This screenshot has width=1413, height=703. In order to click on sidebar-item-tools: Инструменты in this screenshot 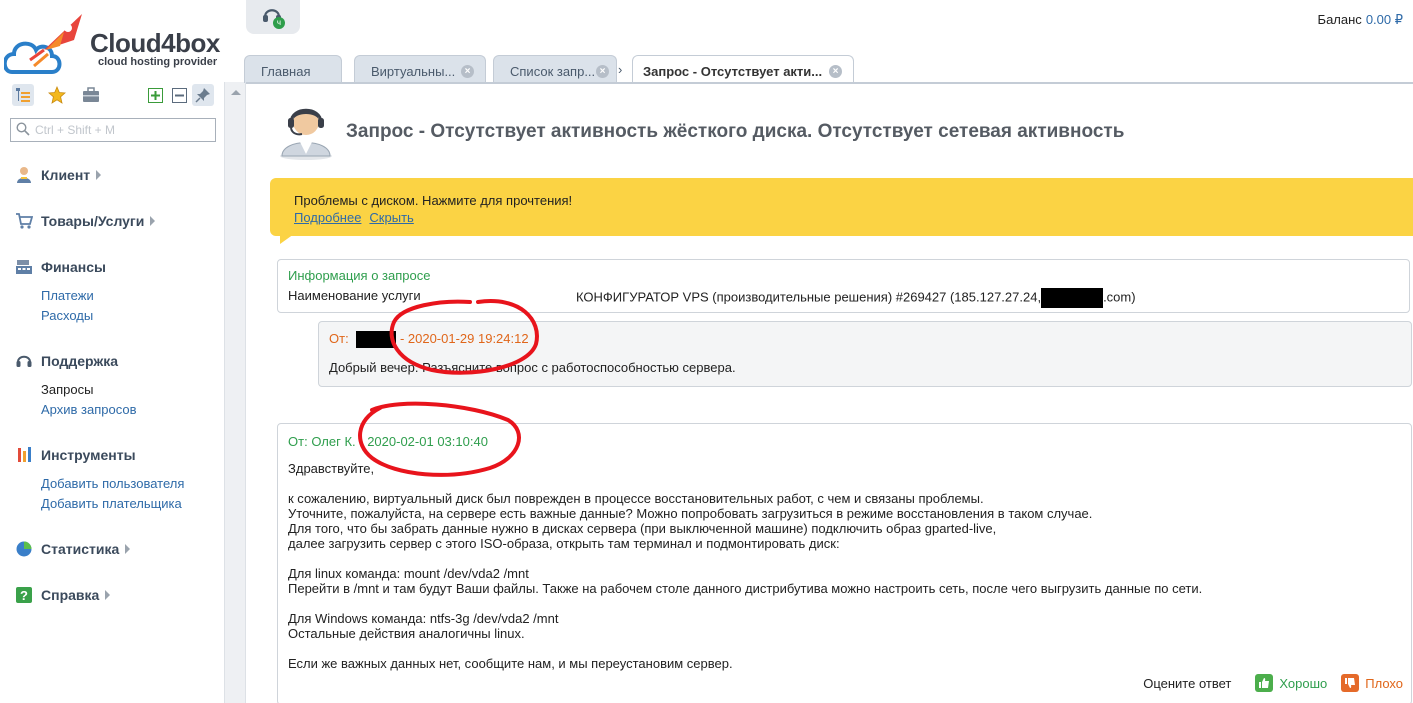, I will do `click(99, 455)`.